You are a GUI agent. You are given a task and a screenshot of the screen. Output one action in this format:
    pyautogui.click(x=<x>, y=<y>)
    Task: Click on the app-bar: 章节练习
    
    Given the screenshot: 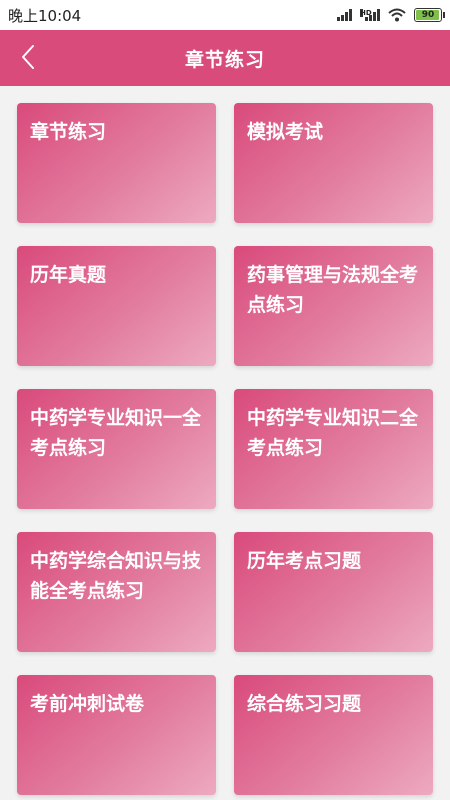 What is the action you would take?
    pyautogui.click(x=225, y=58)
    